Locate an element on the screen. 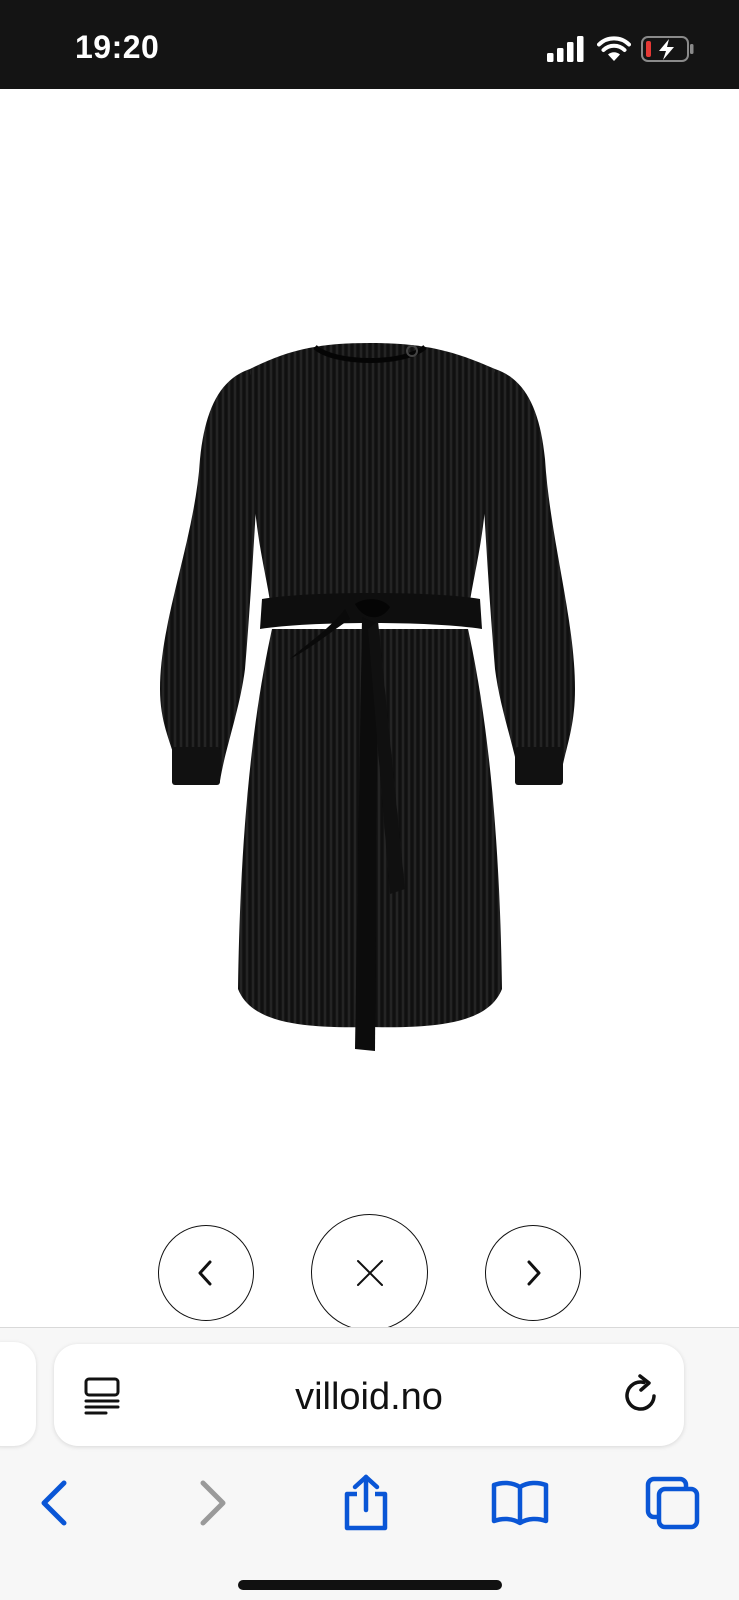 Image resolution: width=739 pixels, height=1600 pixels. status-bar: 19:20 is located at coordinates (369, 44).